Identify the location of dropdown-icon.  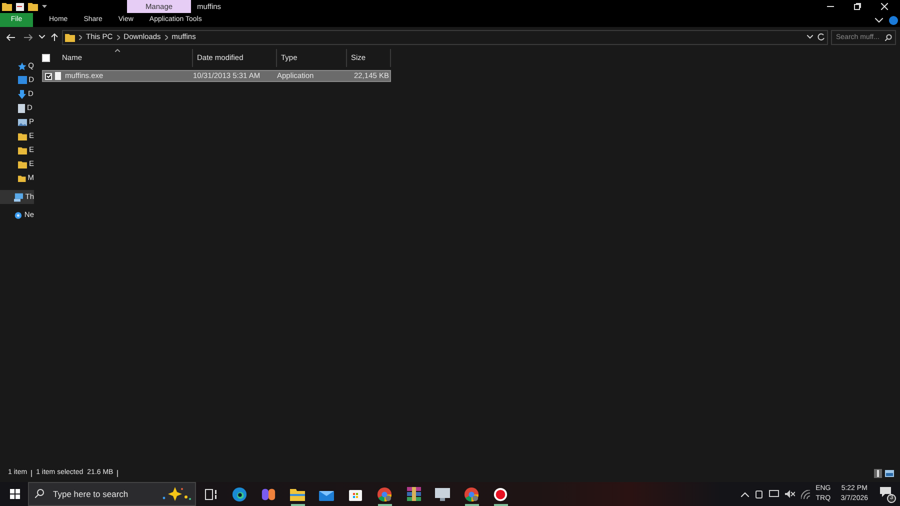
(44, 6).